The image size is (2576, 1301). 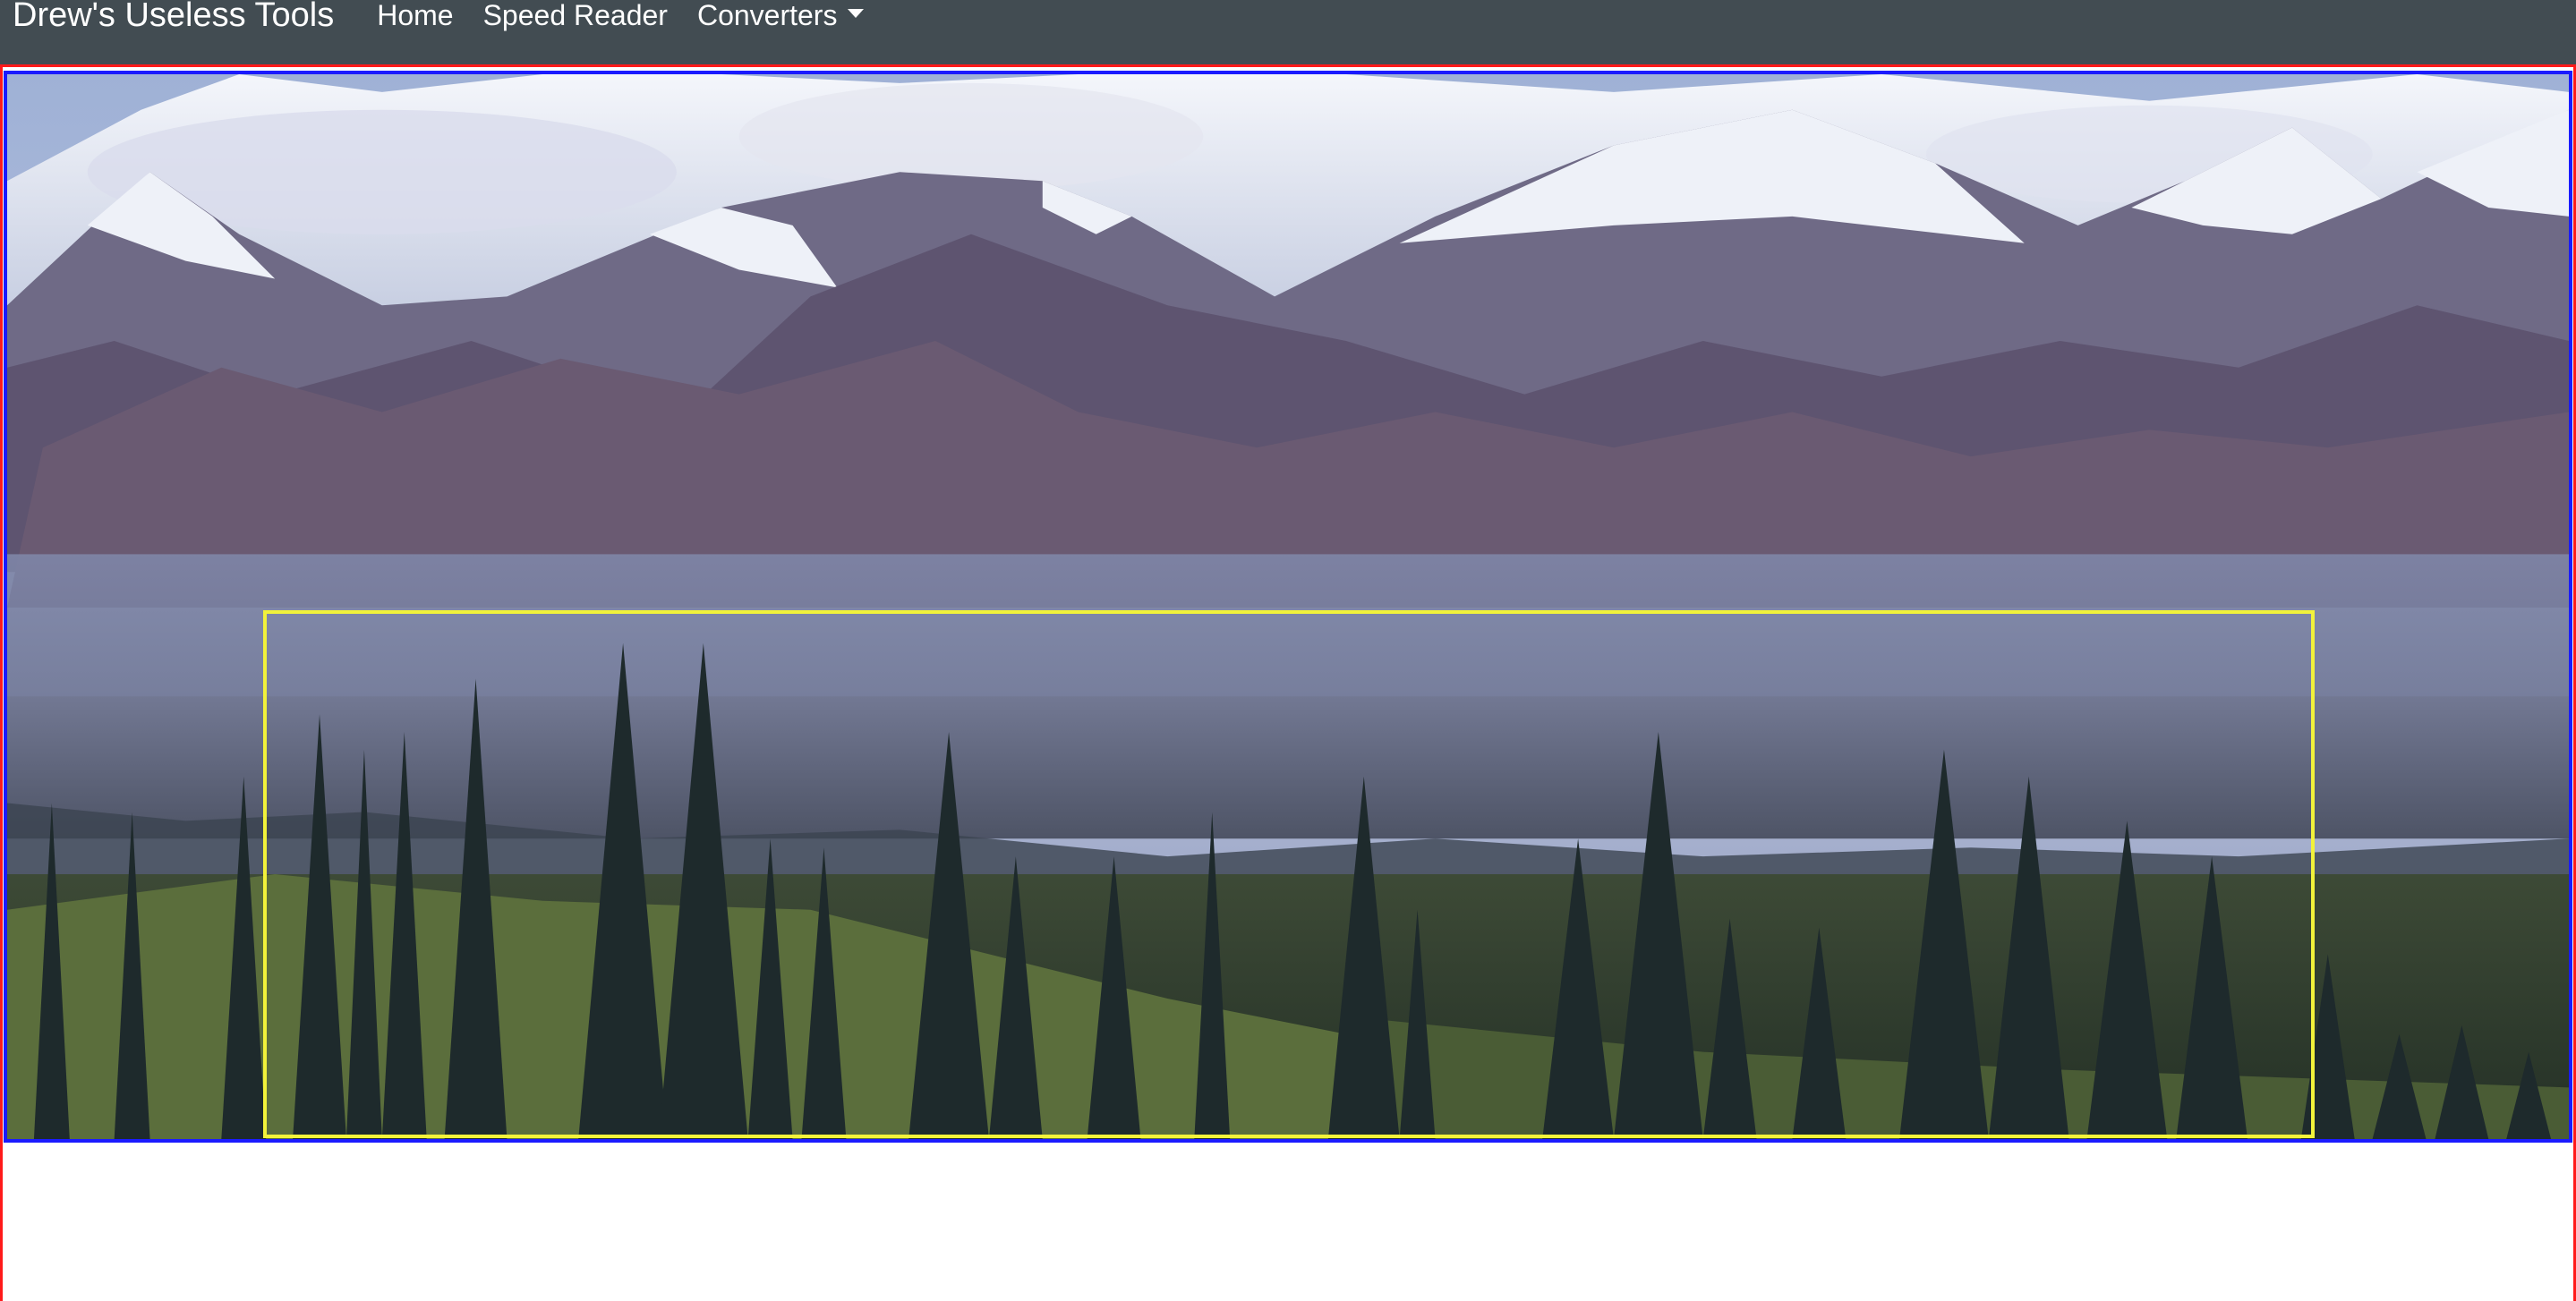 I want to click on chevron-down-icon, so click(x=856, y=13).